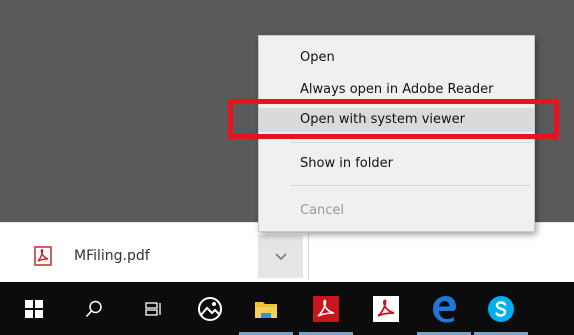 The image size is (574, 335). I want to click on menu-item-open: Open, so click(396, 58).